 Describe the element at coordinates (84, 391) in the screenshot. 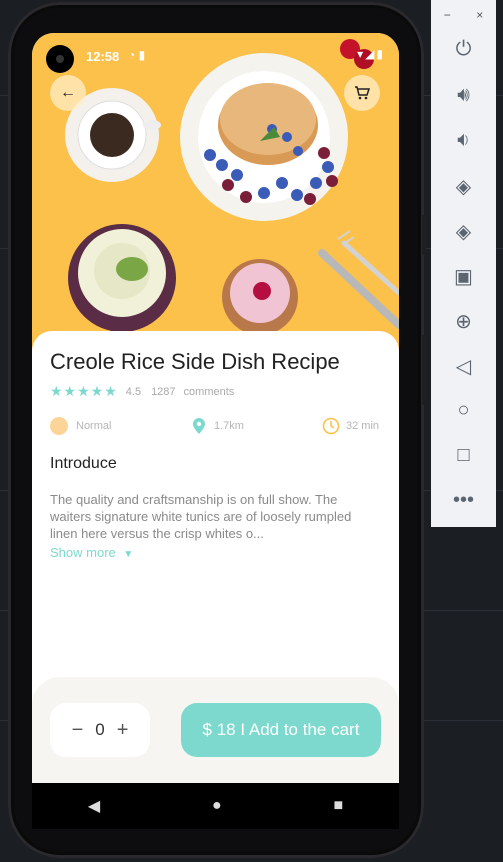

I see `star-rating-icon: ★★★★★` at that location.